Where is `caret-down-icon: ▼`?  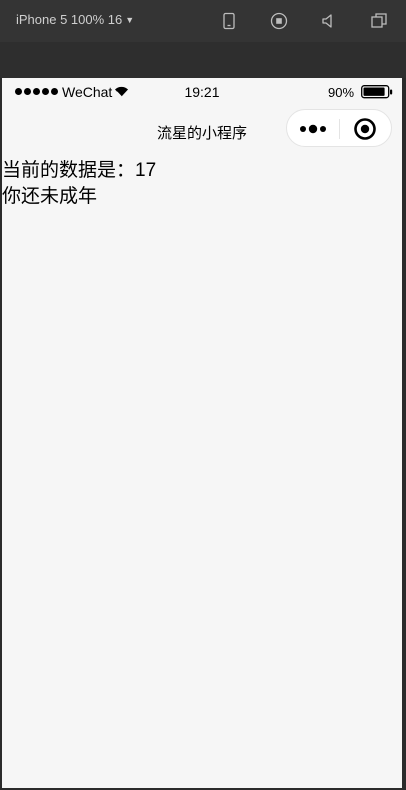 caret-down-icon: ▼ is located at coordinates (130, 20).